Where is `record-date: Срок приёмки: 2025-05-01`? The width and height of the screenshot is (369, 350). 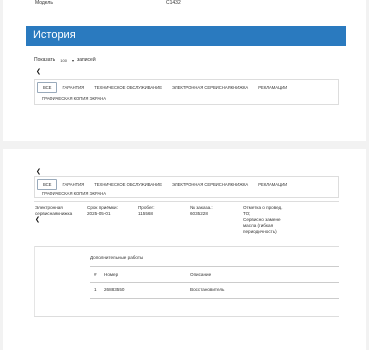 record-date: Срок приёмки: 2025-05-01 is located at coordinates (102, 211).